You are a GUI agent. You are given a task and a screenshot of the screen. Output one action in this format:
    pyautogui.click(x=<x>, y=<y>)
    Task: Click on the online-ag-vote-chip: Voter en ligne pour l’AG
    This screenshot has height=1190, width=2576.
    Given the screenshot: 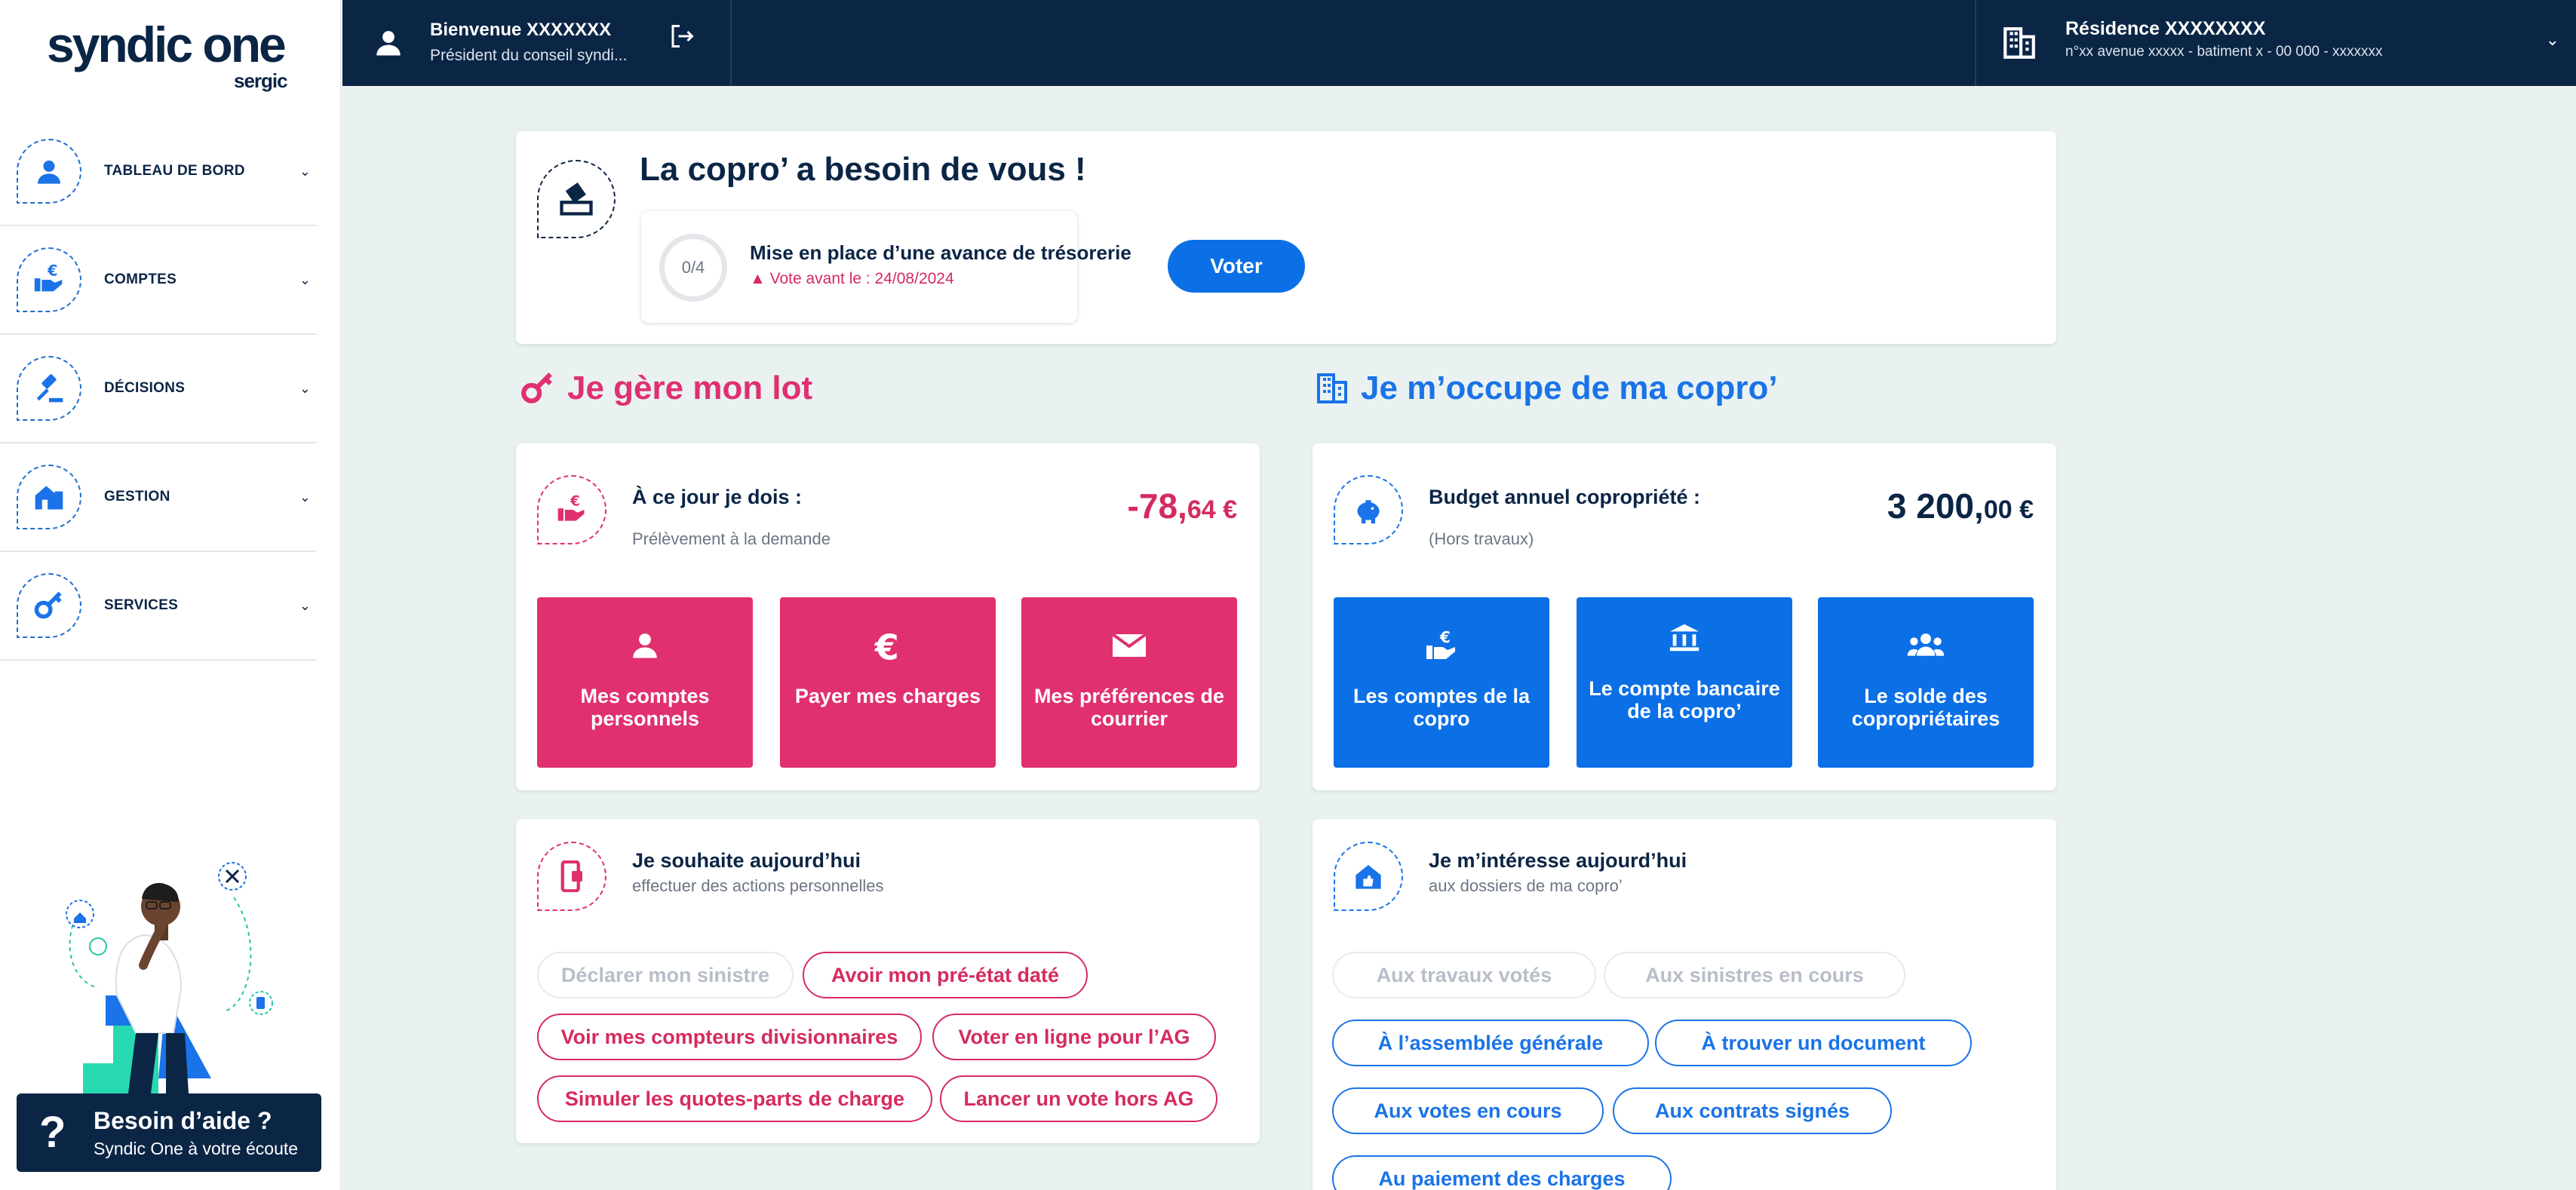 What is the action you would take?
    pyautogui.click(x=1074, y=1037)
    